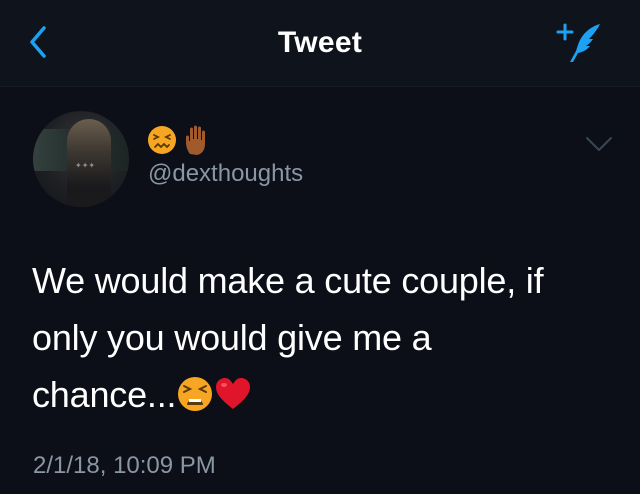  What do you see at coordinates (85, 165) in the screenshot?
I see `avatar-shirt-print: ✦✦✦` at bounding box center [85, 165].